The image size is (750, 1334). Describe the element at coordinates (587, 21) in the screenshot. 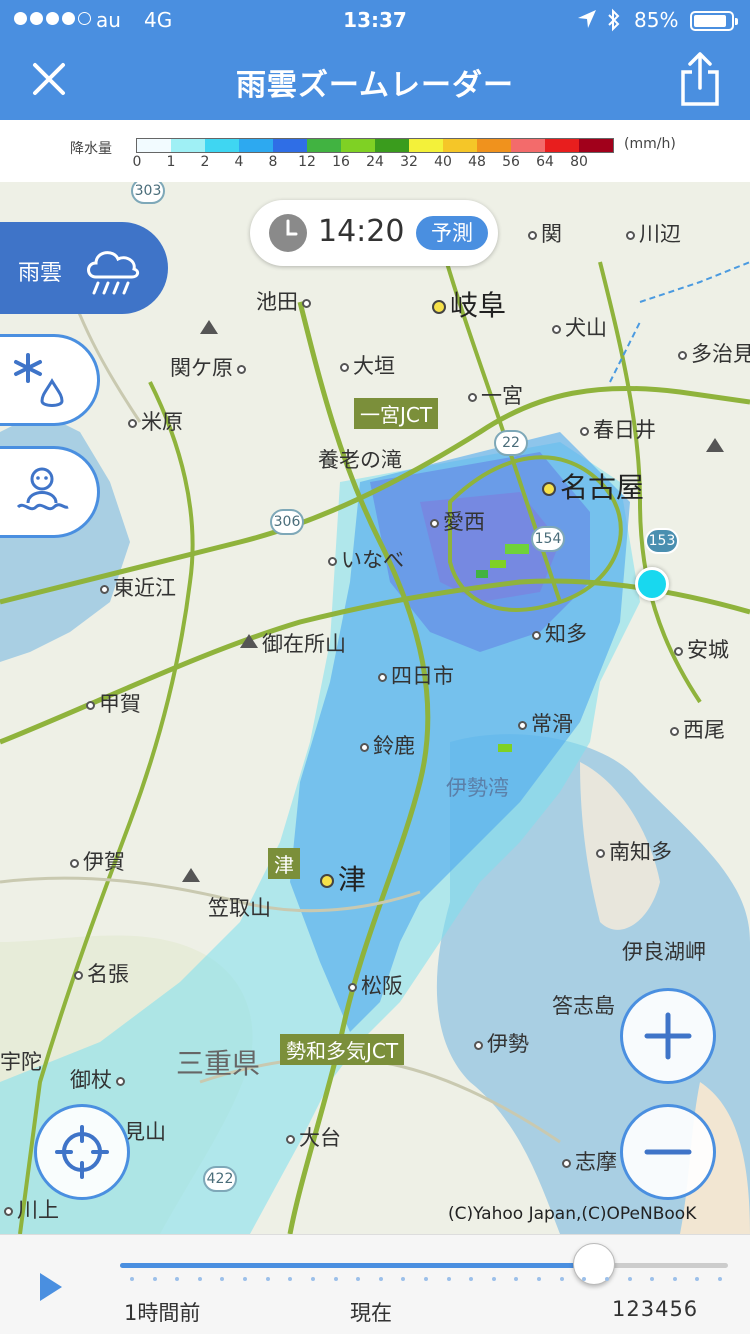

I see `location-arrow-icon` at that location.